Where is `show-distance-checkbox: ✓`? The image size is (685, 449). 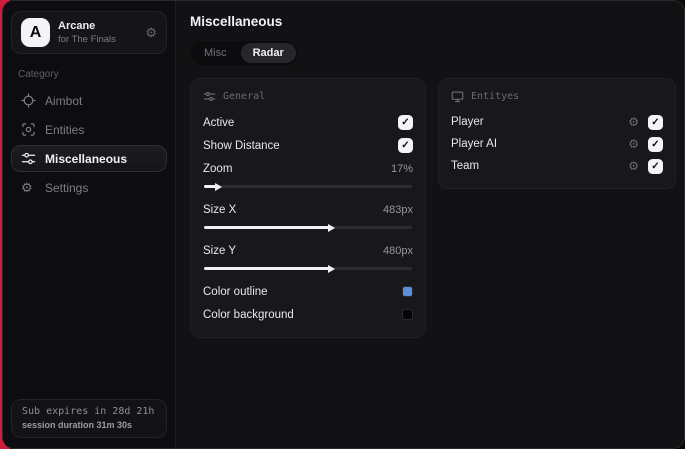 show-distance-checkbox: ✓ is located at coordinates (405, 145).